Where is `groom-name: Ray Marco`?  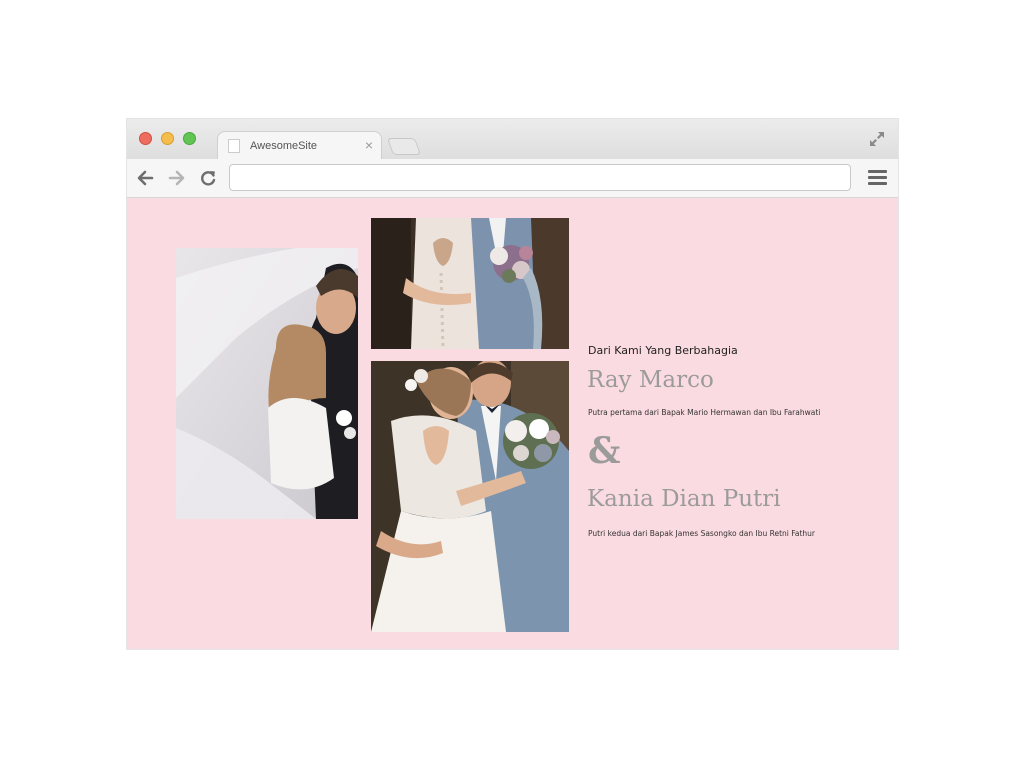
groom-name: Ray Marco is located at coordinates (650, 380).